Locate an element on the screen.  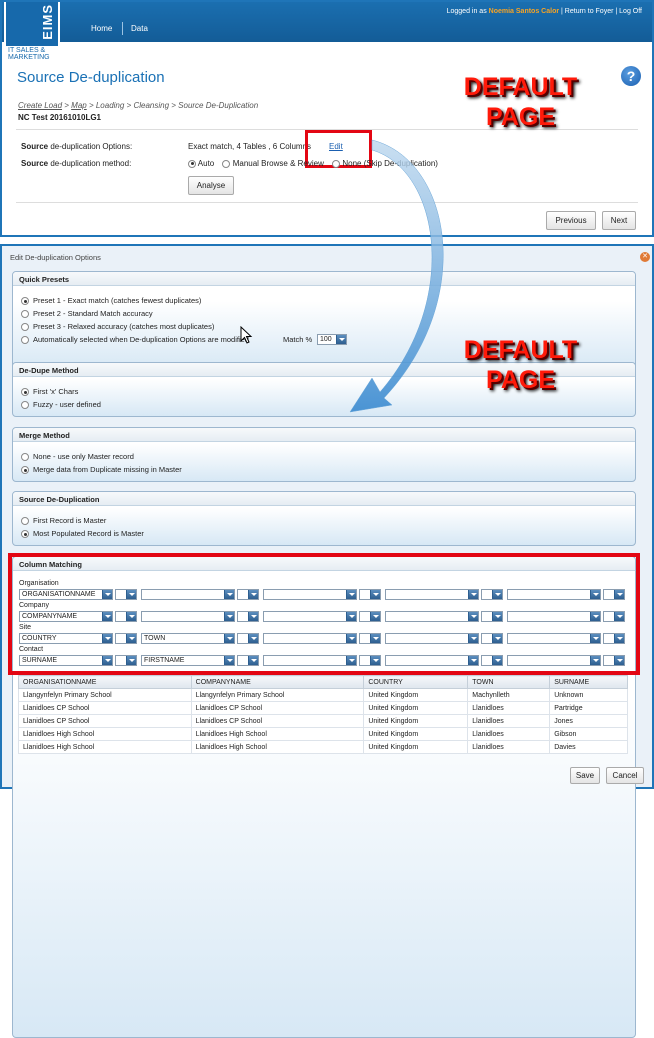
next-button: Next is located at coordinates (619, 220).